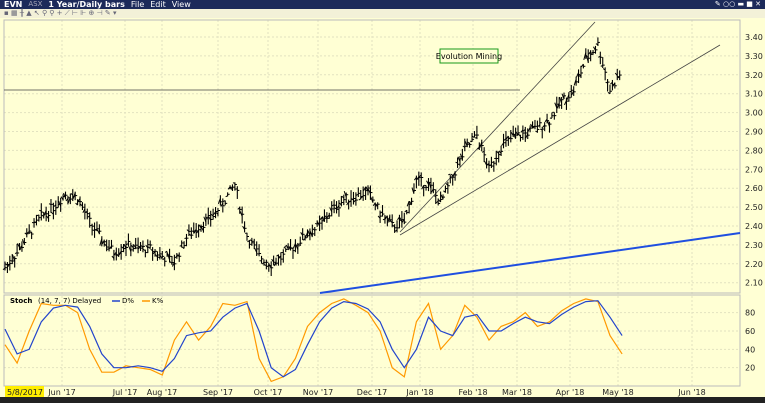  I want to click on k-legend-label: K%, so click(158, 301).